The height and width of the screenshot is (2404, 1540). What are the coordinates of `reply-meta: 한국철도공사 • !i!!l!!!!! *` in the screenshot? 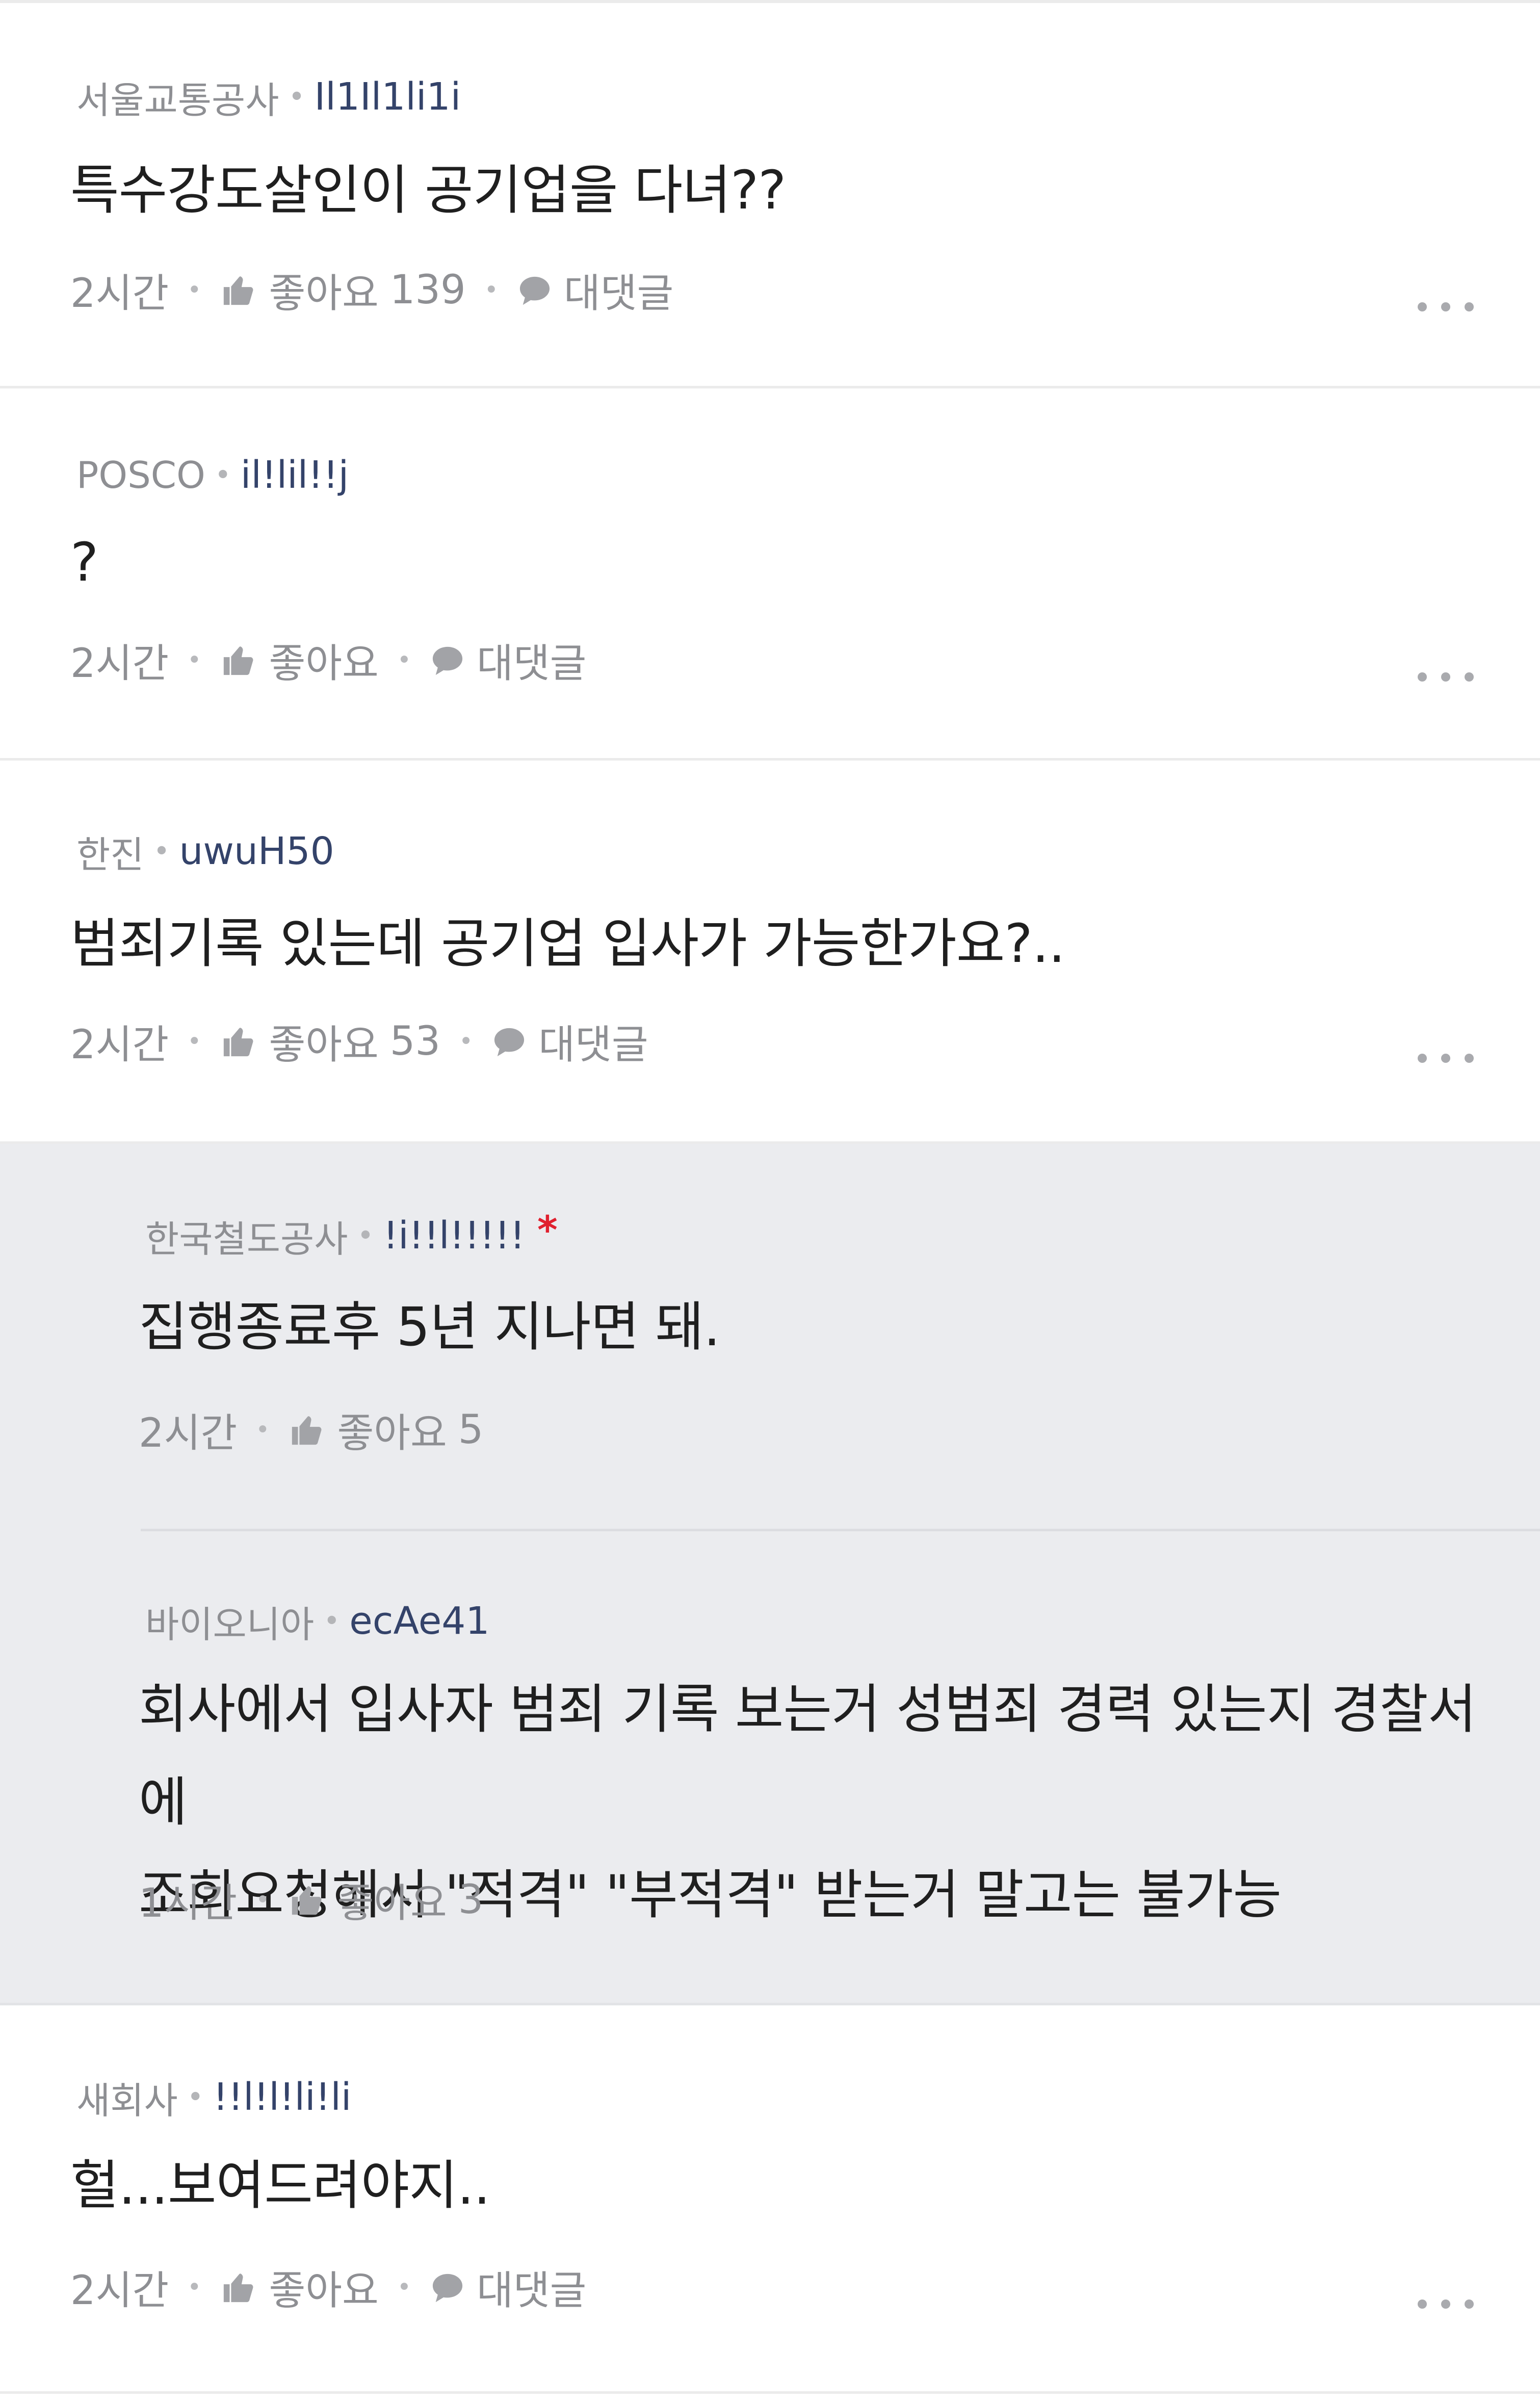 It's located at (352, 1235).